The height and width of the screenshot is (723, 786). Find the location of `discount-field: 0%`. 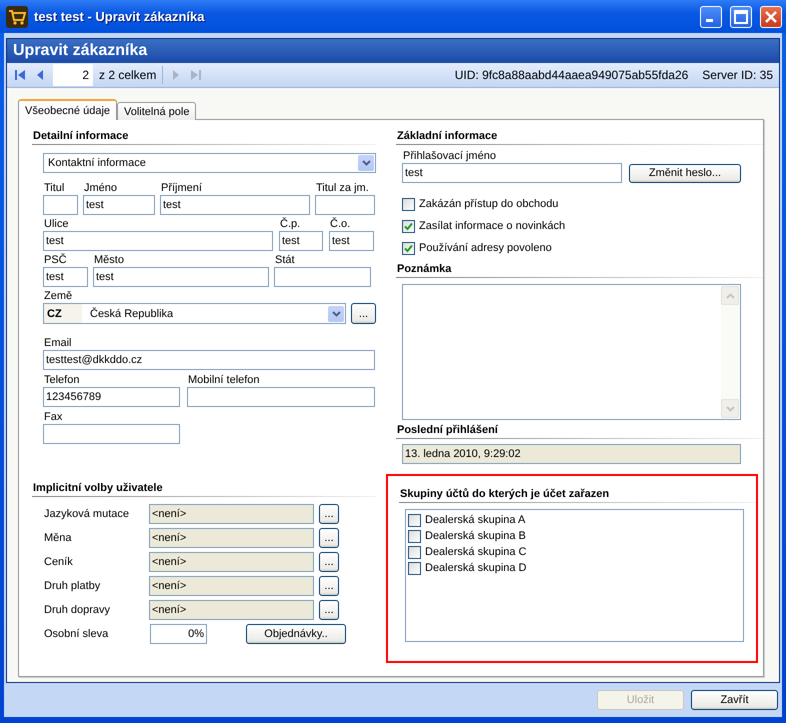

discount-field: 0% is located at coordinates (178, 634).